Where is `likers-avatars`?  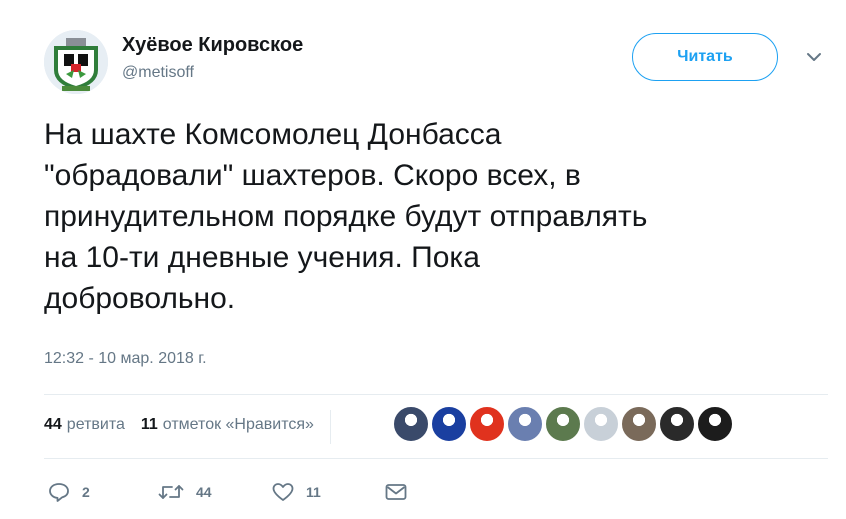 likers-avatars is located at coordinates (564, 424).